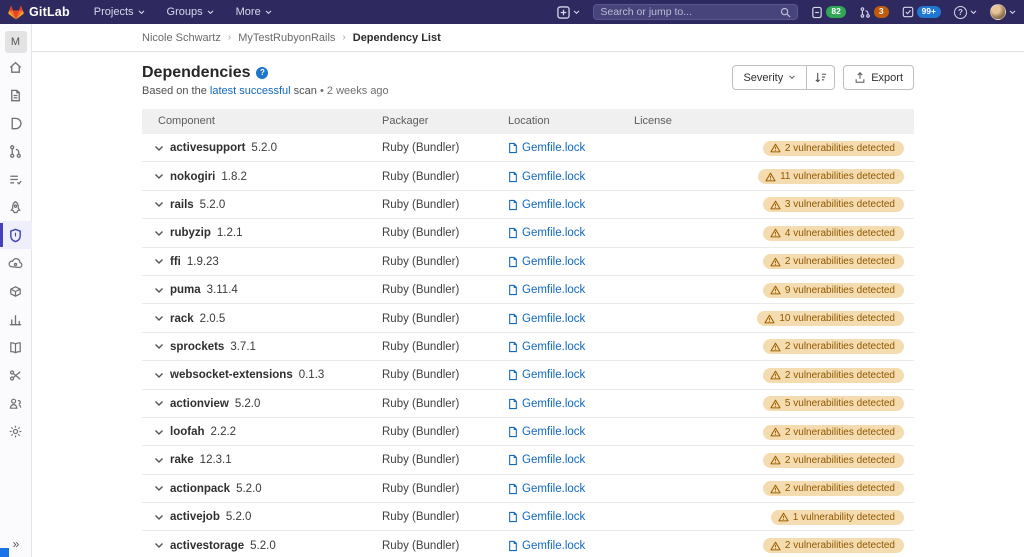 The image size is (1024, 557). I want to click on table-row: loofah 2.2.2 Ruby (Bundler) Gemfile.lock, so click(528, 432).